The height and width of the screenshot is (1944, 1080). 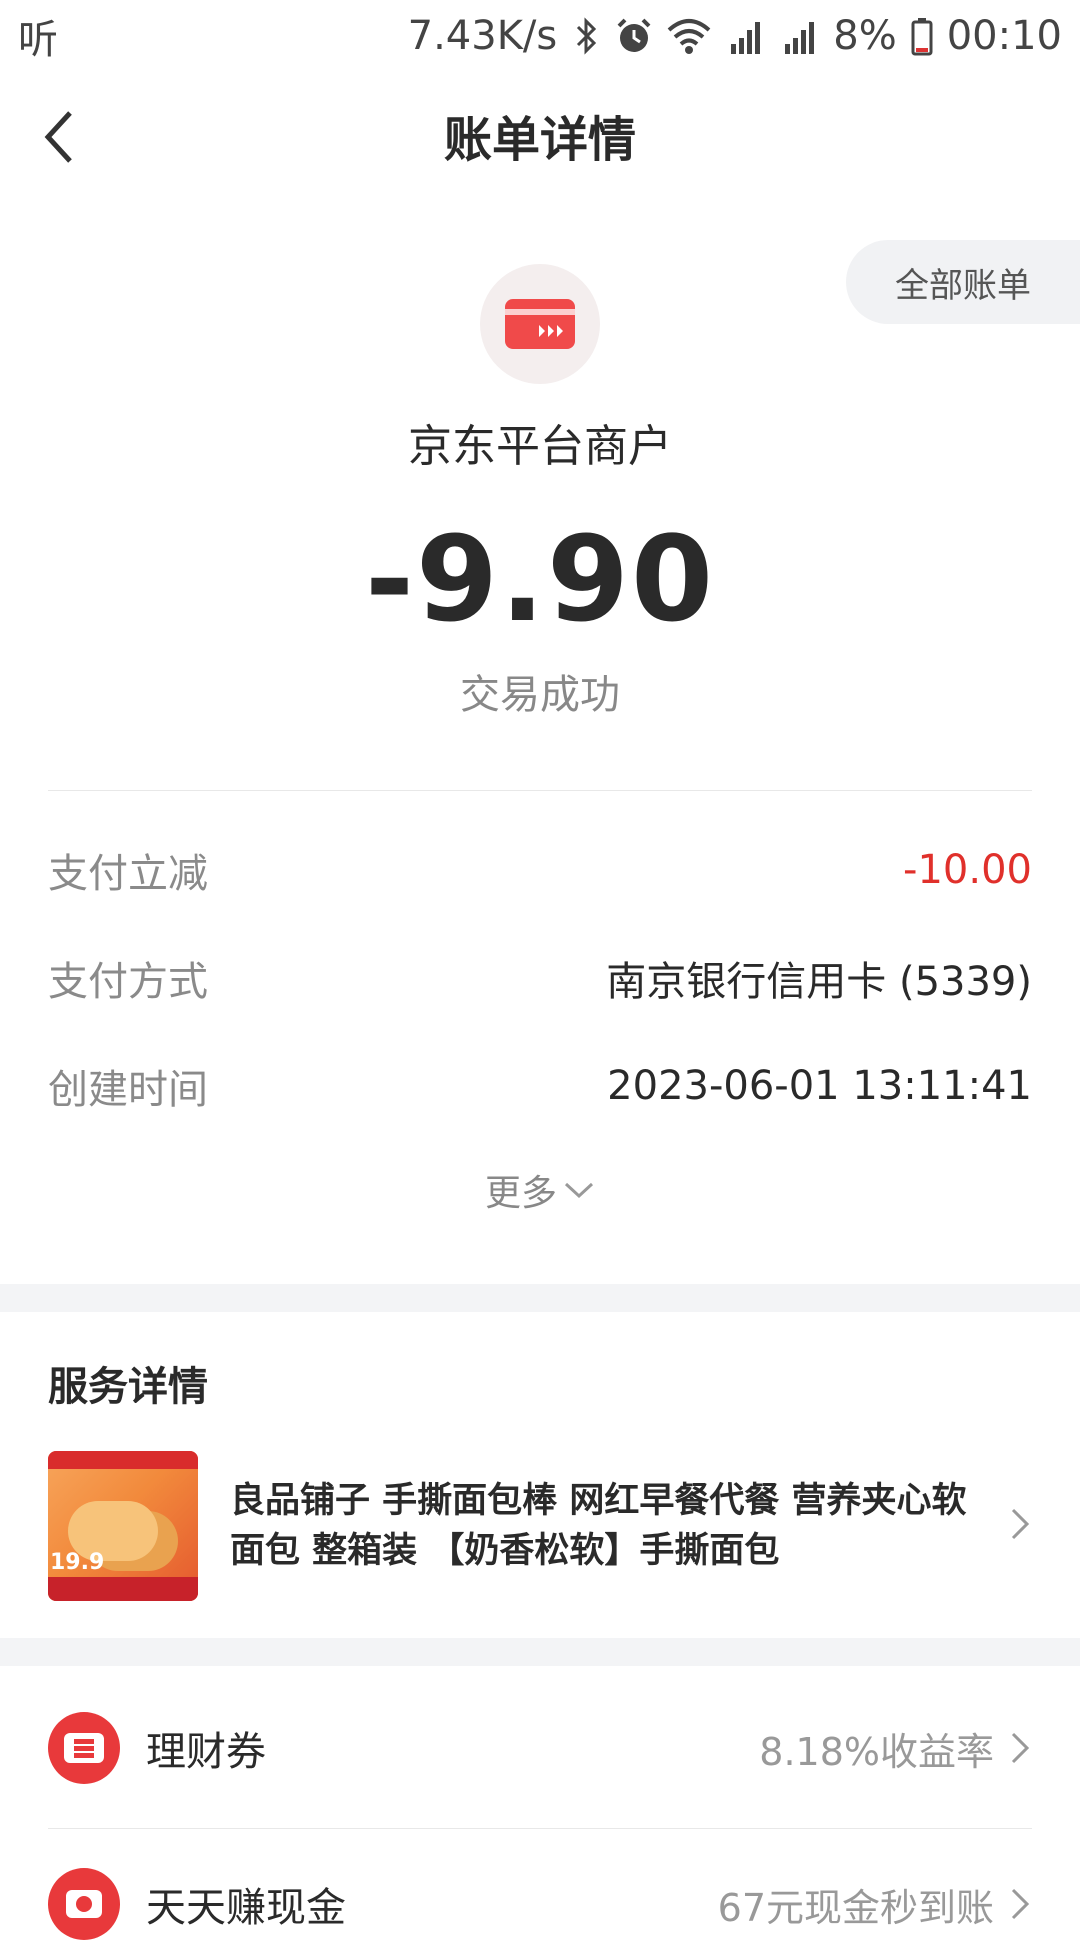 I want to click on more-label: 更多, so click(x=520, y=1193).